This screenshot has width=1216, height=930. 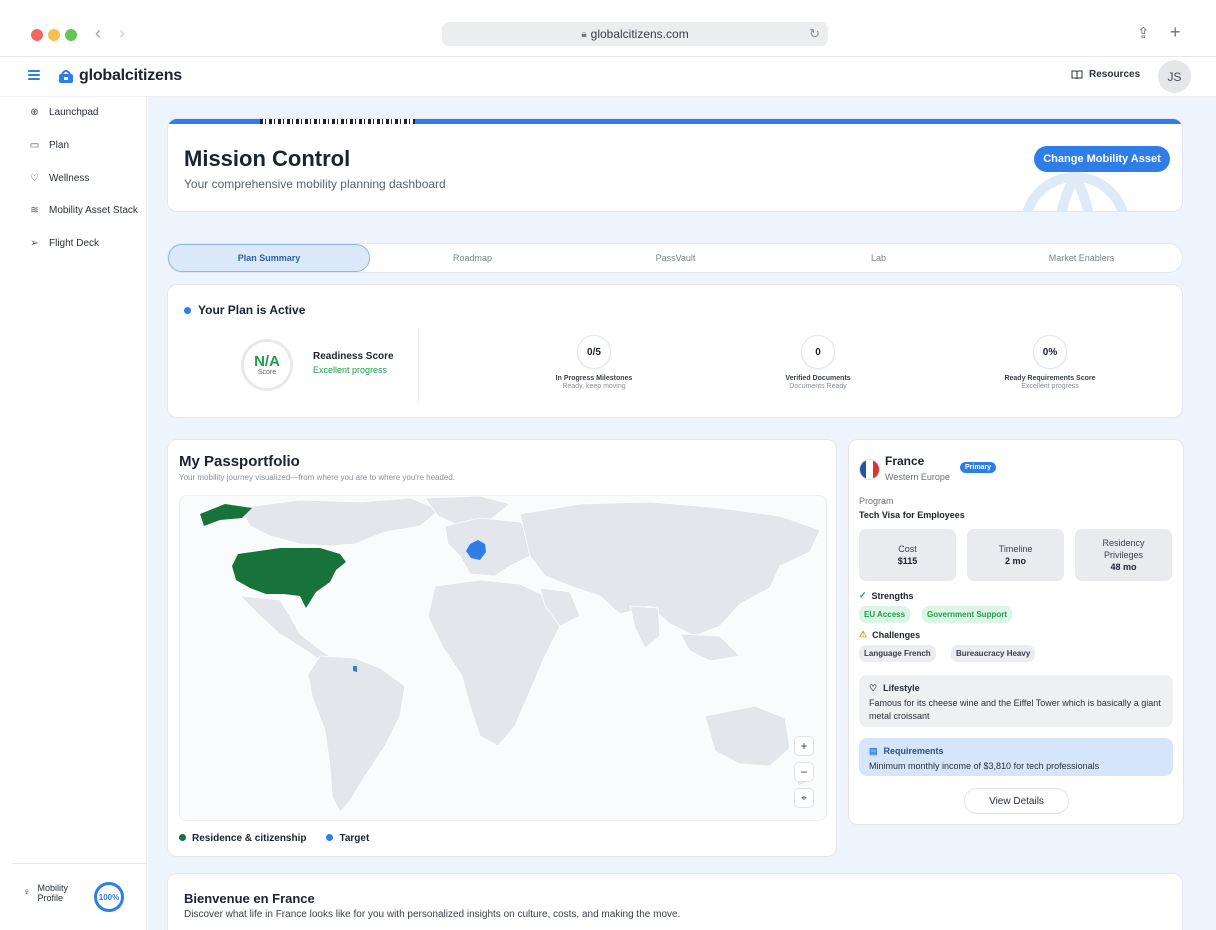 What do you see at coordinates (993, 653) in the screenshot?
I see `challenge-chip: Bureaucracy Heavy` at bounding box center [993, 653].